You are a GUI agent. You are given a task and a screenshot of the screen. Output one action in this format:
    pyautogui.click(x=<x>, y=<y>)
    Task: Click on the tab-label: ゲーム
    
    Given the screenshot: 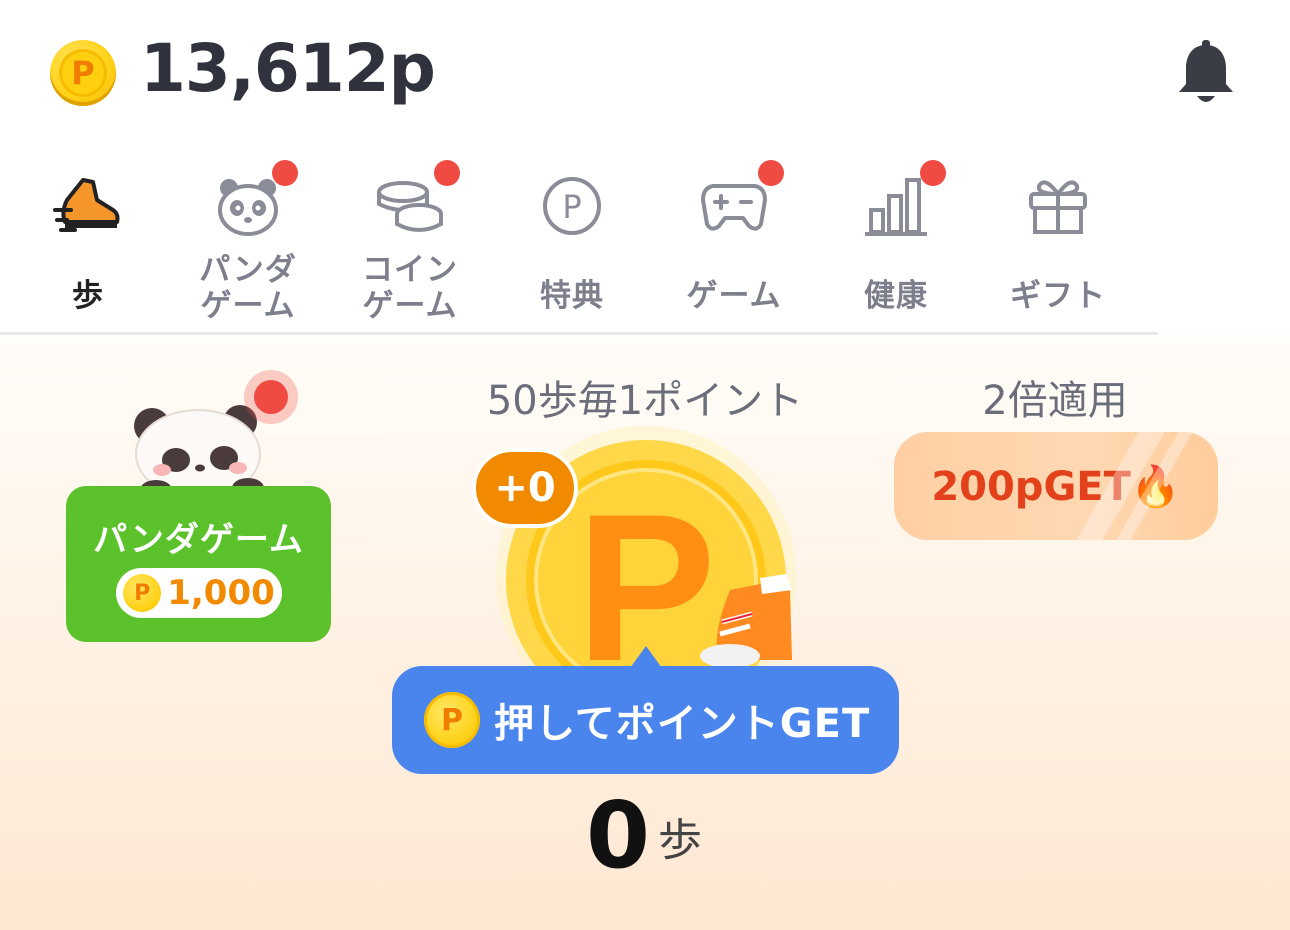 What is the action you would take?
    pyautogui.click(x=734, y=296)
    